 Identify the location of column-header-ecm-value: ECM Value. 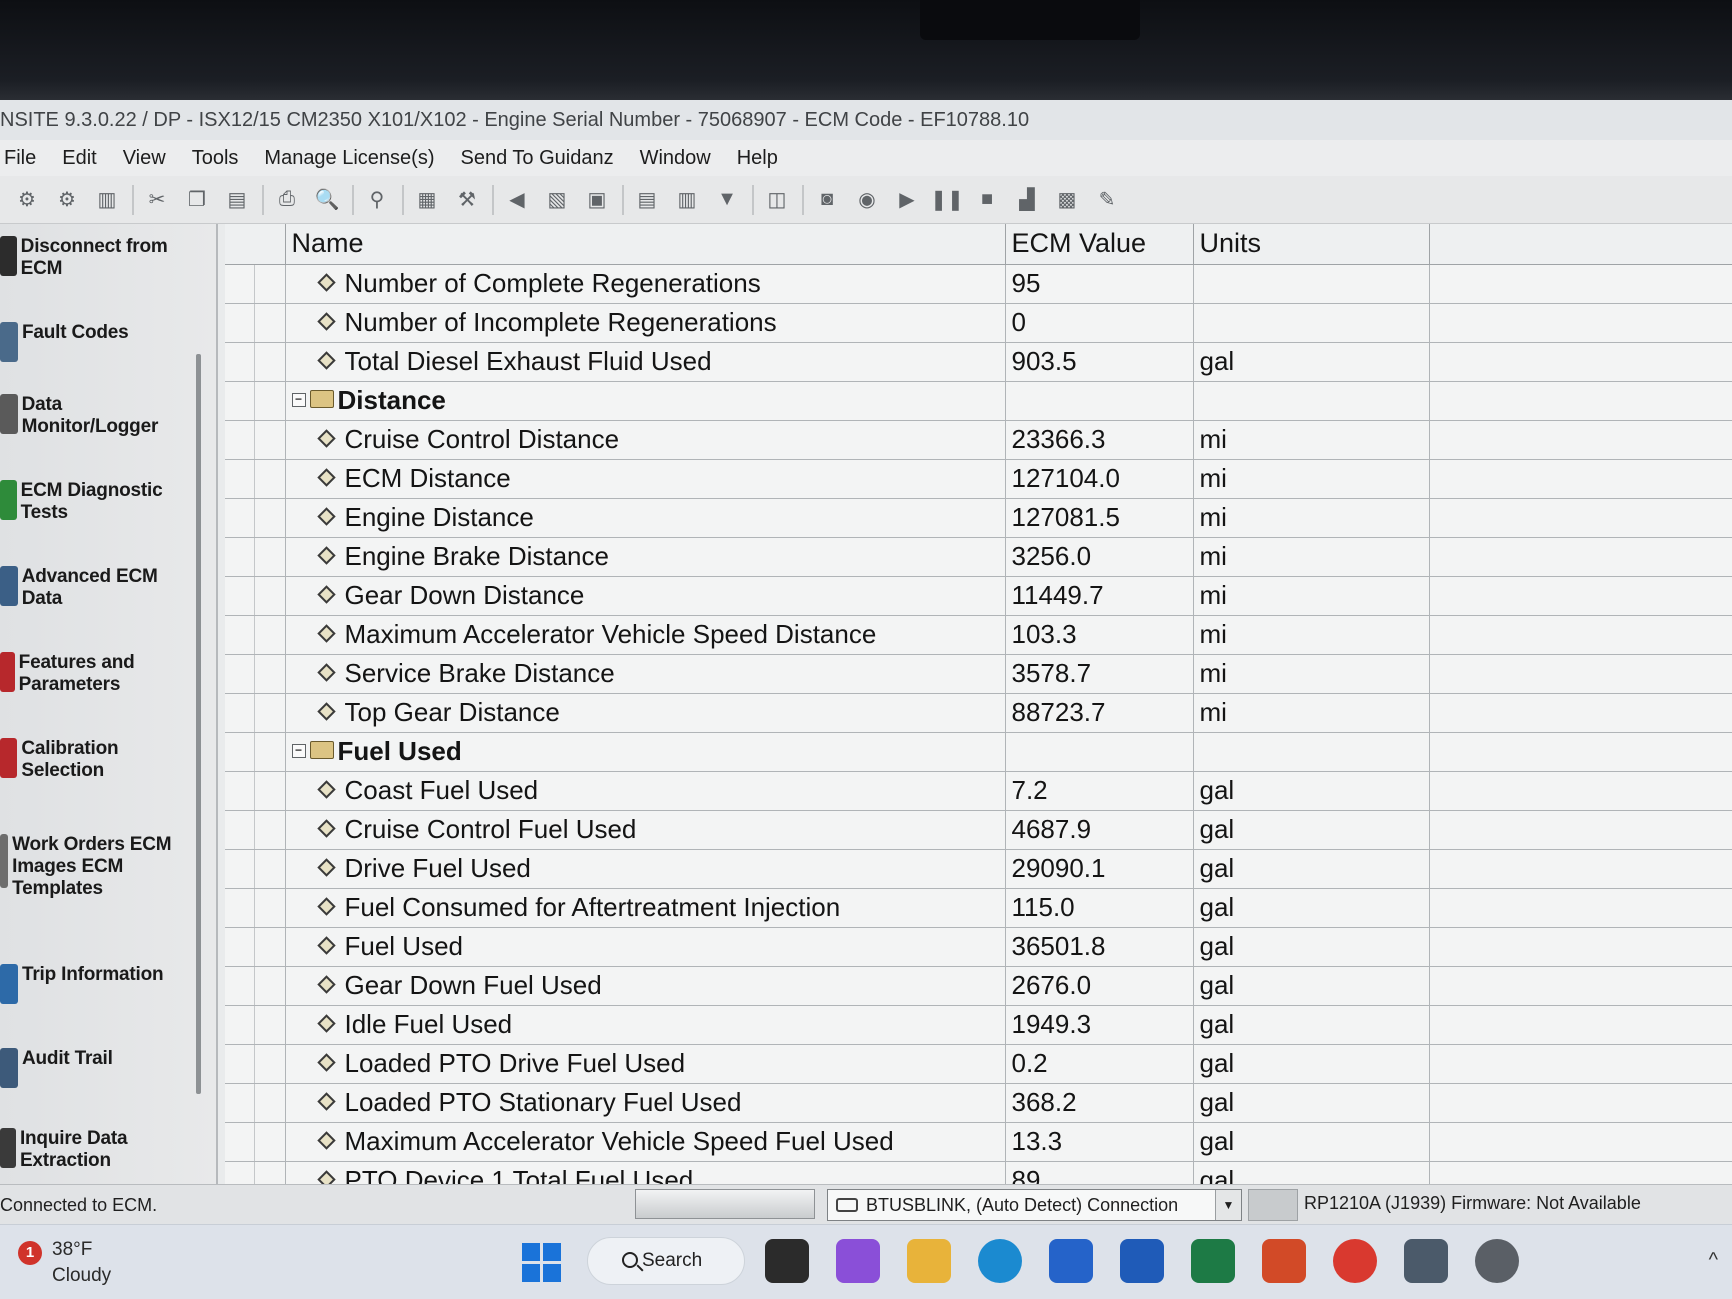
(1099, 244).